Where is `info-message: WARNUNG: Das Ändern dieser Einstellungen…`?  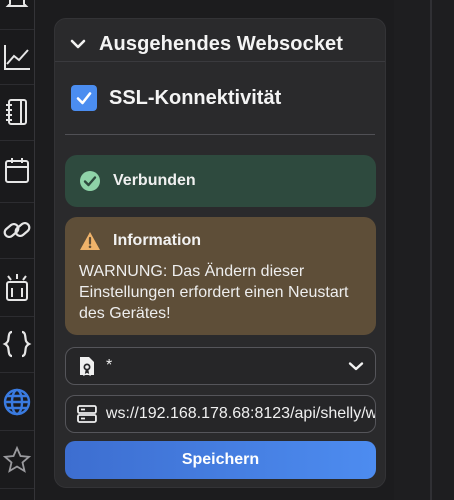 info-message: WARNUNG: Das Ändern dieser Einstellungen… is located at coordinates (214, 292).